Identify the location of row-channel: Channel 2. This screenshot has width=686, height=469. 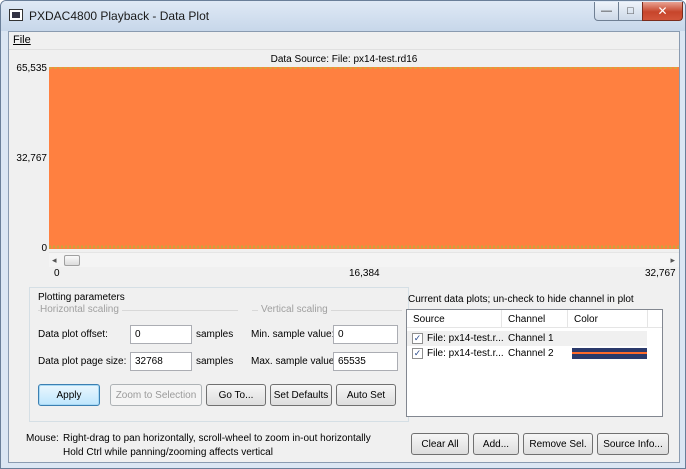
(531, 353).